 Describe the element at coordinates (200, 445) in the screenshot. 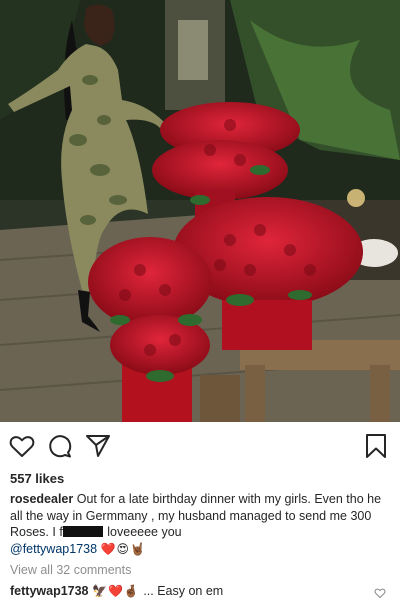

I see `post-action-bar` at that location.